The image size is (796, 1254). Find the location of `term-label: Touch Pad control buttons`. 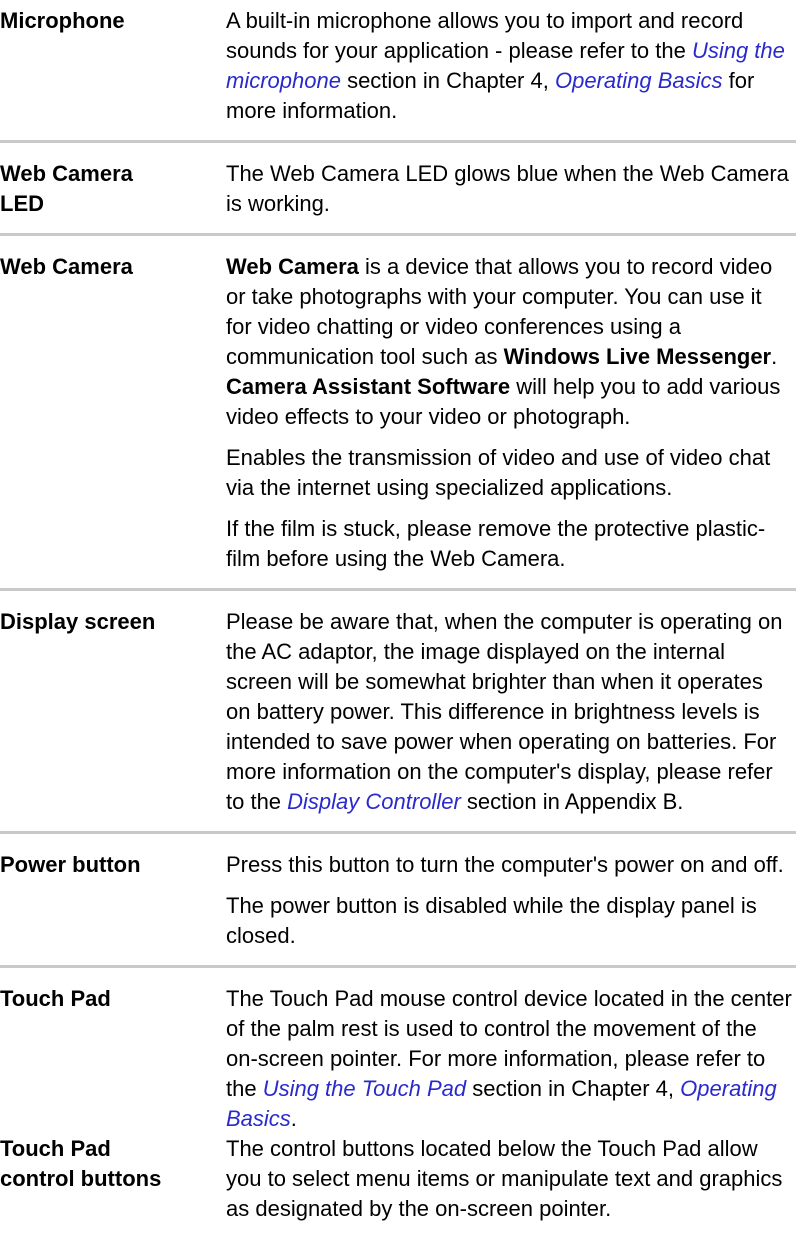

term-label: Touch Pad control buttons is located at coordinates (81, 1163).